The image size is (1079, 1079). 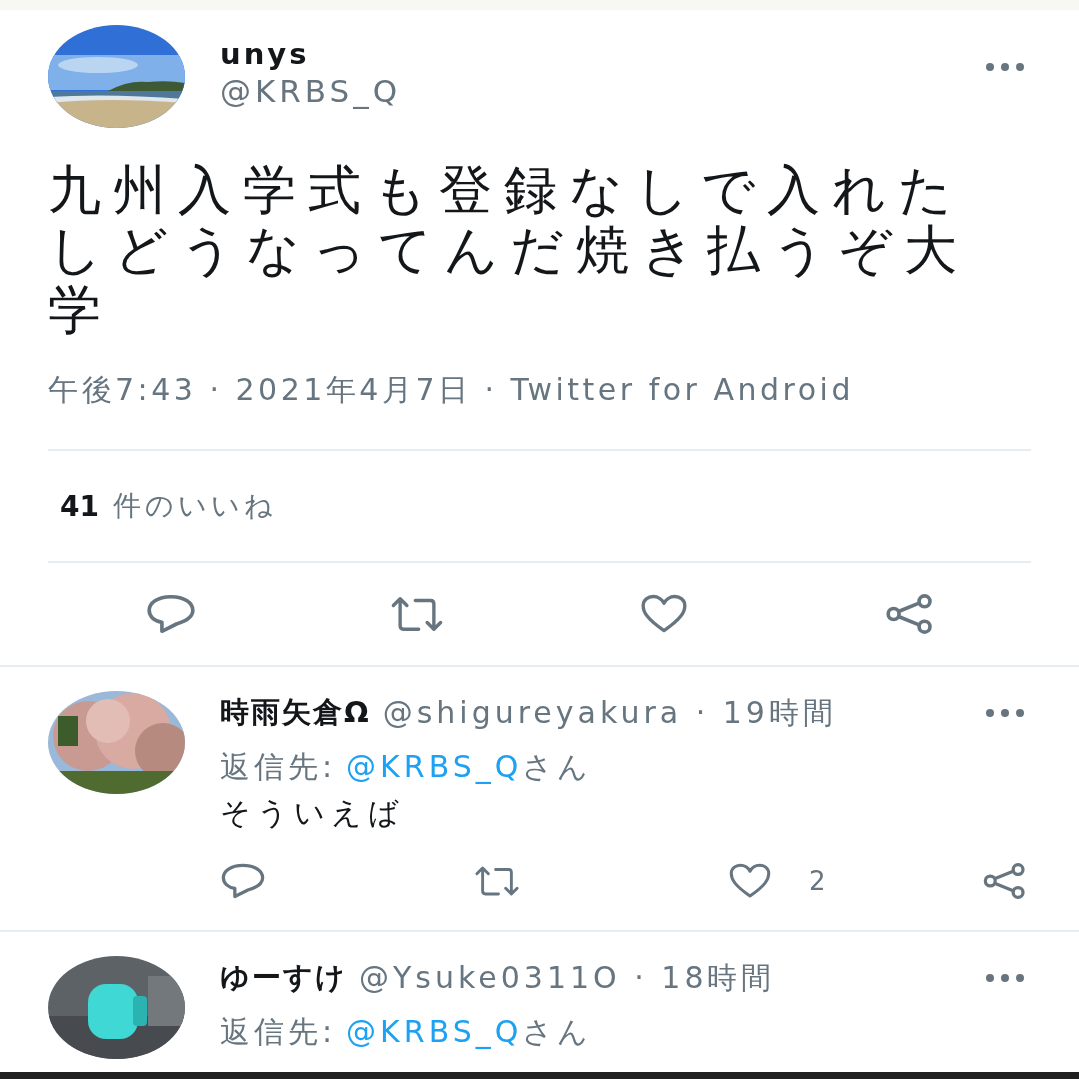 What do you see at coordinates (817, 881) in the screenshot?
I see `like-count: 2` at bounding box center [817, 881].